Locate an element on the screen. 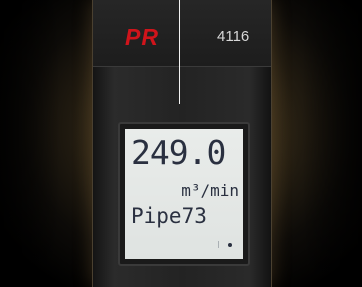 This screenshot has width=362, height=287. lcd-display: 249.0 m³/min Pipe73 is located at coordinates (184, 194).